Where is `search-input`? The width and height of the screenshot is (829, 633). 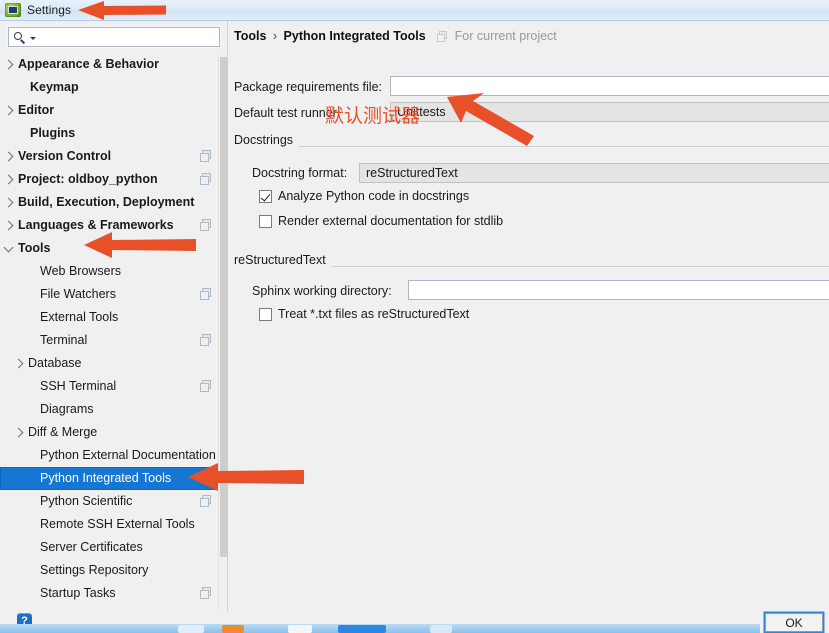
search-input is located at coordinates (127, 37).